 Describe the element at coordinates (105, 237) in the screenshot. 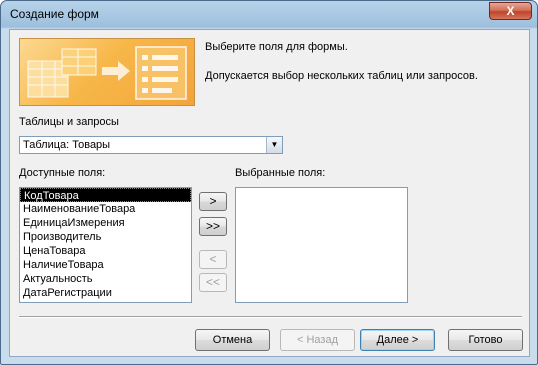

I see `list-item: Производитель` at that location.